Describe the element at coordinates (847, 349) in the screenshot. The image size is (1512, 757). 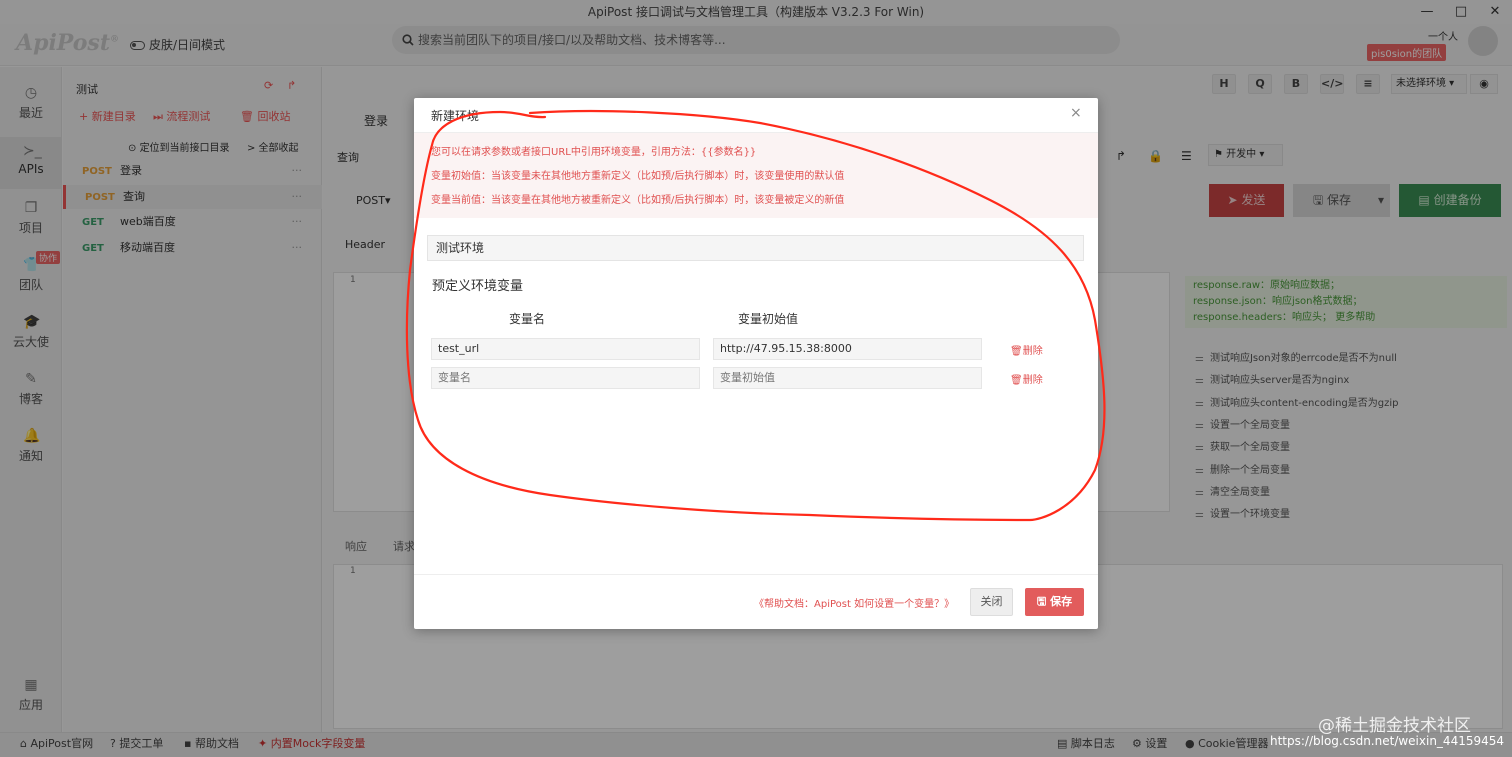
I see `var-init-input: http://47.95.15.38:8000` at that location.